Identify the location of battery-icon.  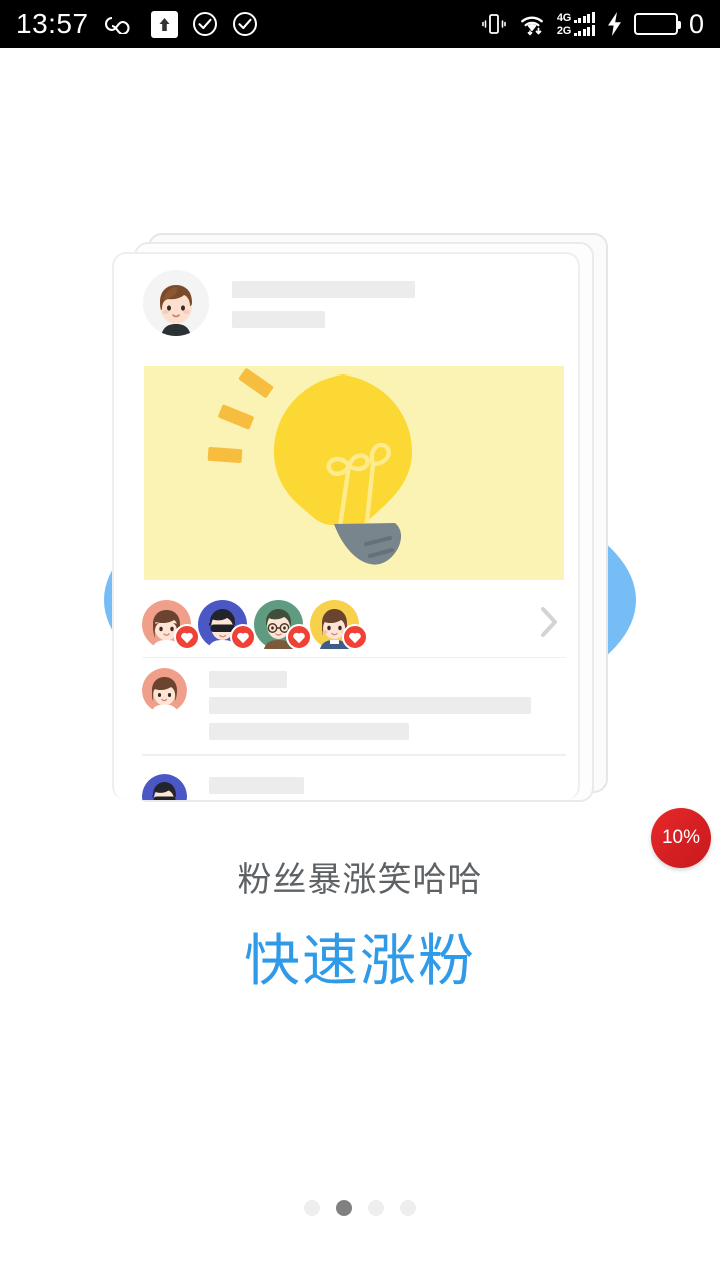
(657, 24).